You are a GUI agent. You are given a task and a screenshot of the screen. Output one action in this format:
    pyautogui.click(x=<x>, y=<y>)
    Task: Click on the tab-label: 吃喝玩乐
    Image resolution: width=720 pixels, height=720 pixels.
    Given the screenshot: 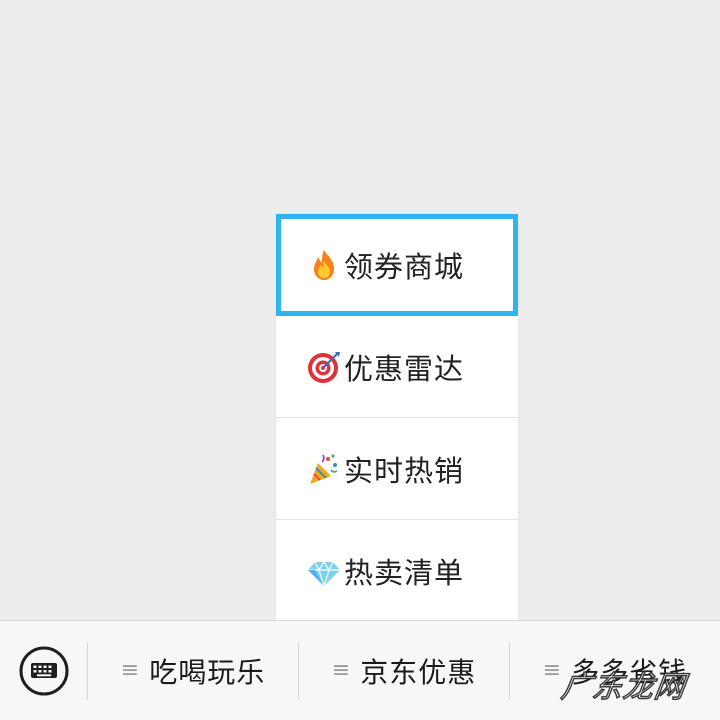 What is the action you would take?
    pyautogui.click(x=207, y=672)
    